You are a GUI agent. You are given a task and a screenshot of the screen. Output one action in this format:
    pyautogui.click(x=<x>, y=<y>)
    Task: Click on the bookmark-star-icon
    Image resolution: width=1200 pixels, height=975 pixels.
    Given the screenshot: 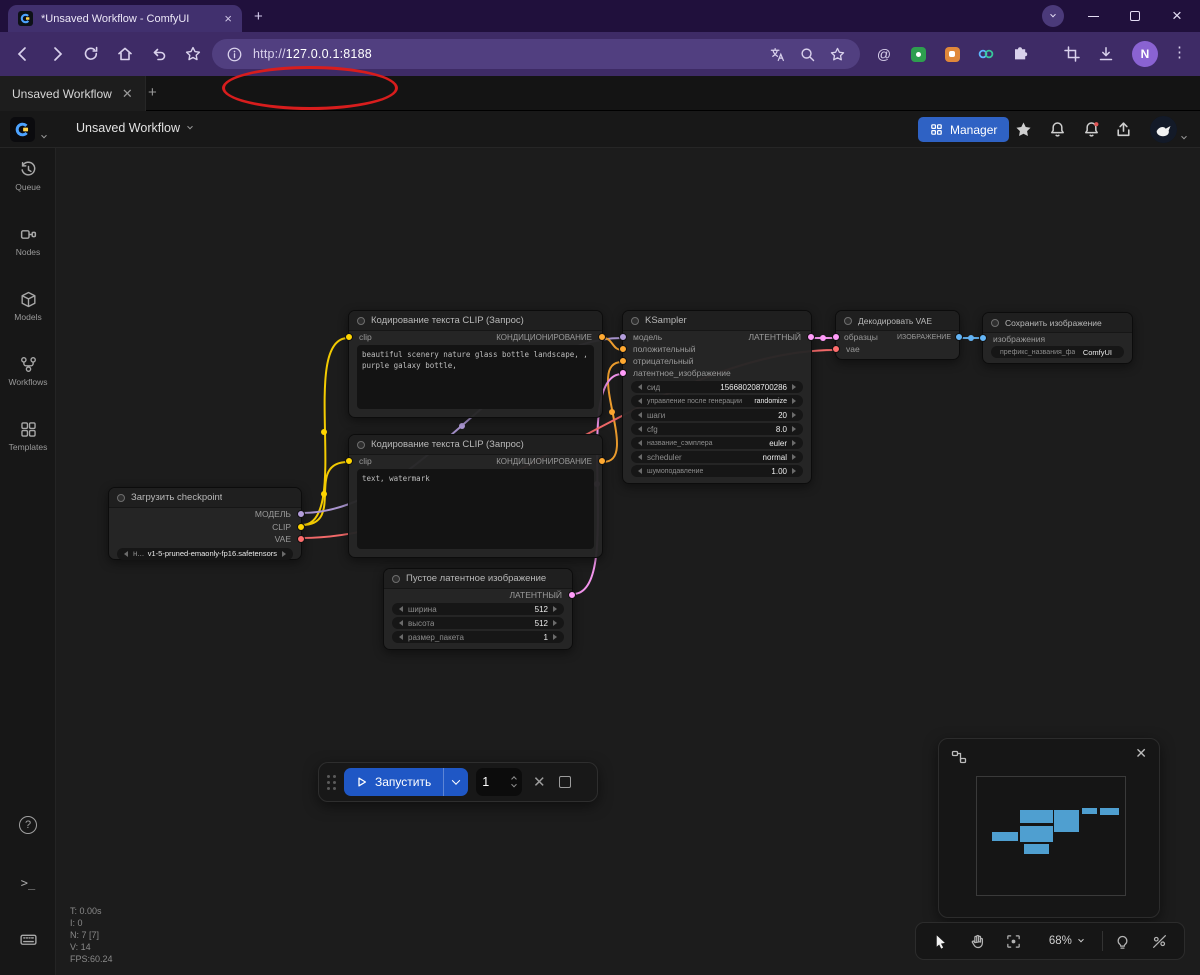 What is the action you would take?
    pyautogui.click(x=193, y=54)
    